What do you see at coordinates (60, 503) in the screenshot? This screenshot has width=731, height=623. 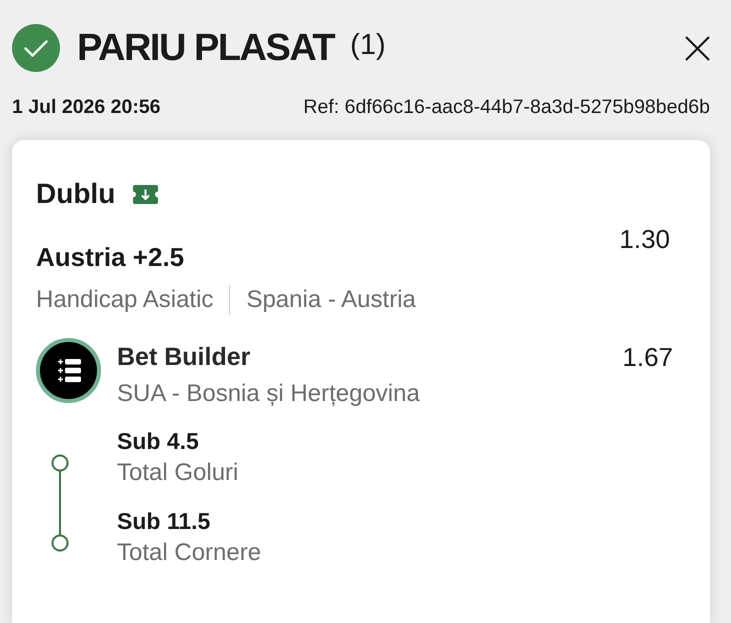 I see `connector-line` at bounding box center [60, 503].